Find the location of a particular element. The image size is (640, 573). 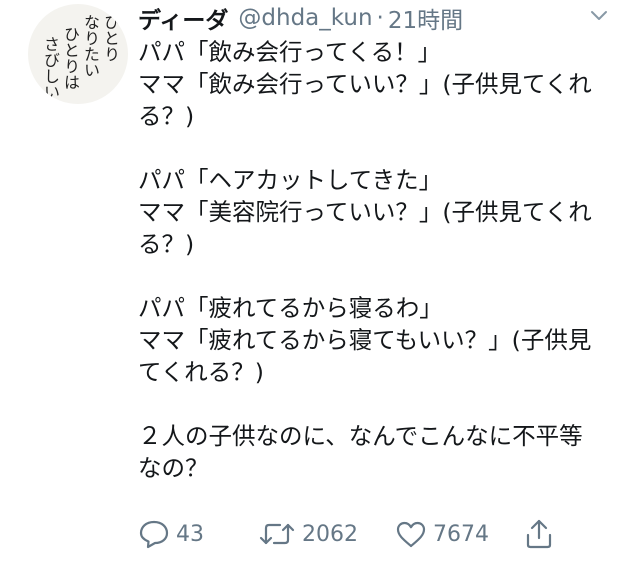

tweet-line: ママ「美容院行っていい？」(子供見てくれ is located at coordinates (365, 212).